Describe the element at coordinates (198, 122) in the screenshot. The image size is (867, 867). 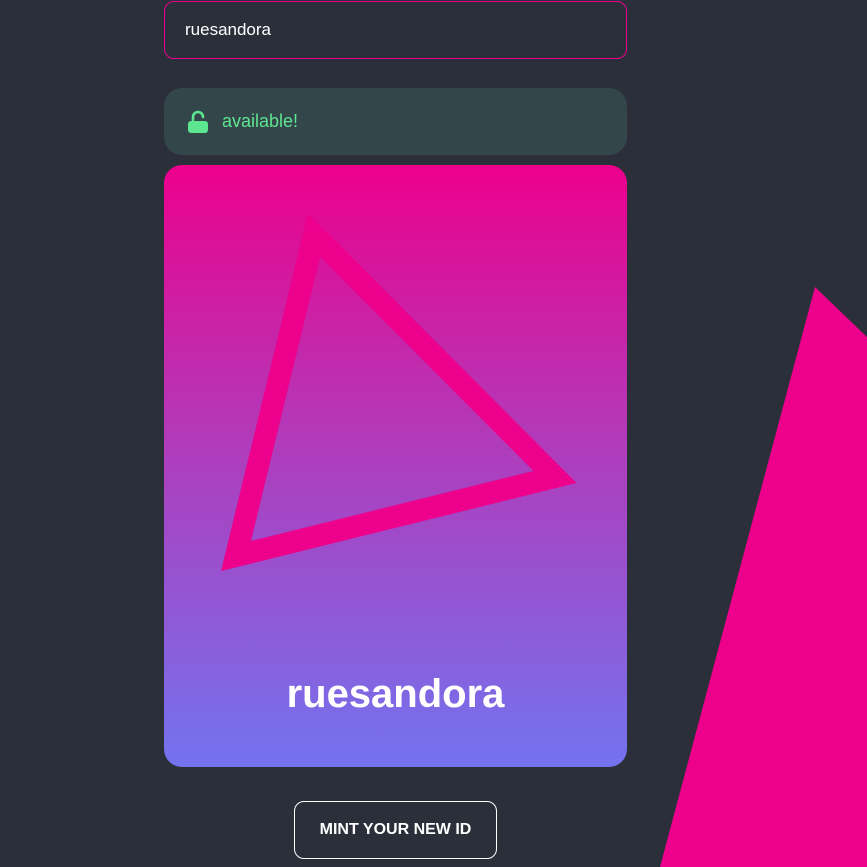
I see `unlock-icon` at that location.